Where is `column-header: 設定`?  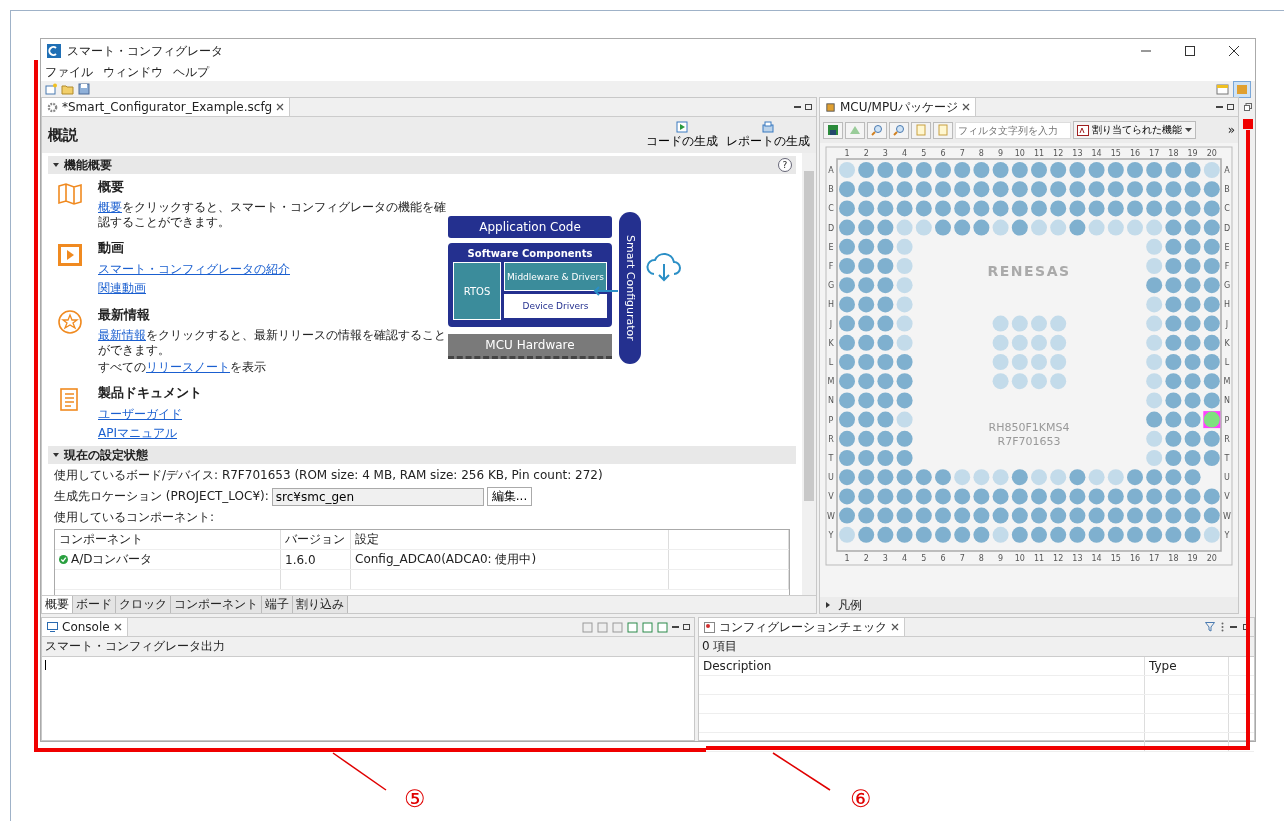 column-header: 設定 is located at coordinates (510, 539).